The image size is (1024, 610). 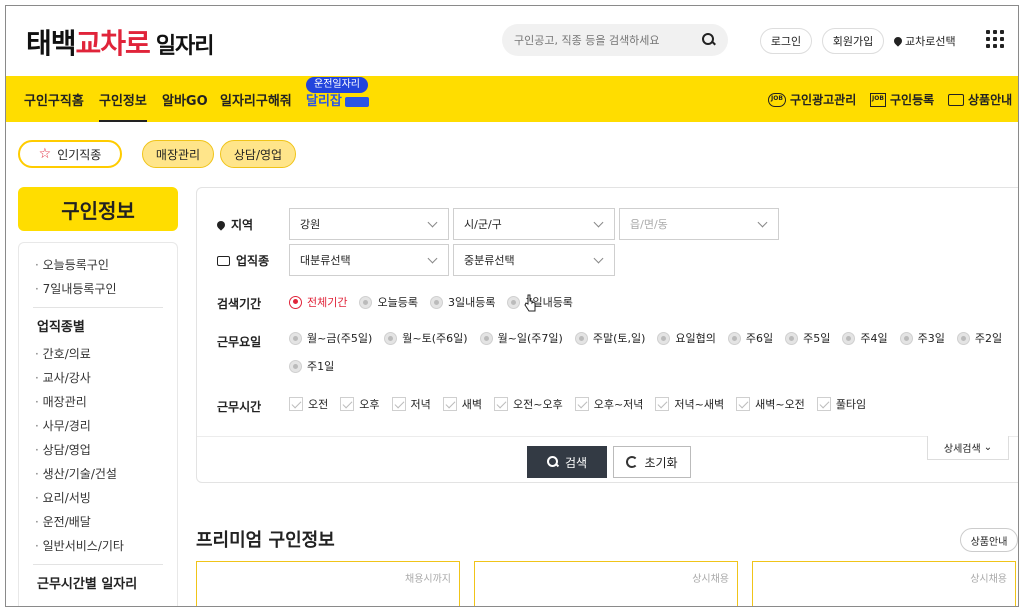 What do you see at coordinates (530, 303) in the screenshot?
I see `hand-cursor-icon` at bounding box center [530, 303].